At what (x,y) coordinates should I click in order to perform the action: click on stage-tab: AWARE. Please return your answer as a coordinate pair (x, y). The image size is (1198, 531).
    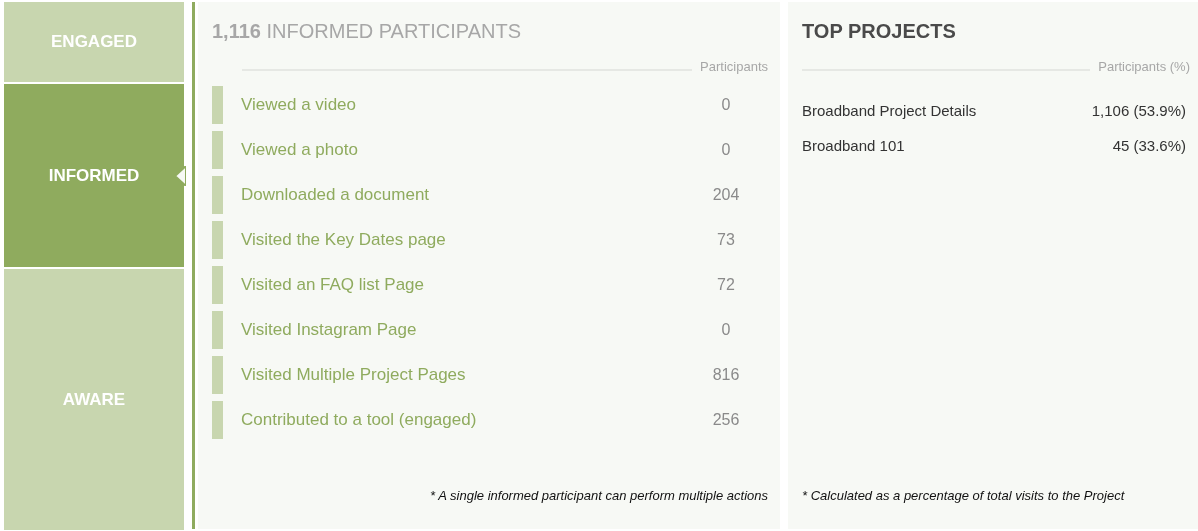
    Looking at the image, I should click on (94, 399).